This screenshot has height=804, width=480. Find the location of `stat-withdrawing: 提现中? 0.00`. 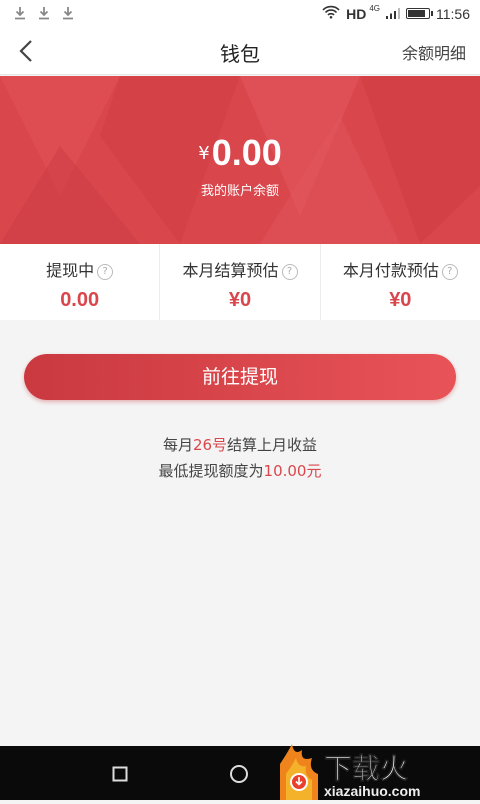

stat-withdrawing: 提现中? 0.00 is located at coordinates (80, 282).